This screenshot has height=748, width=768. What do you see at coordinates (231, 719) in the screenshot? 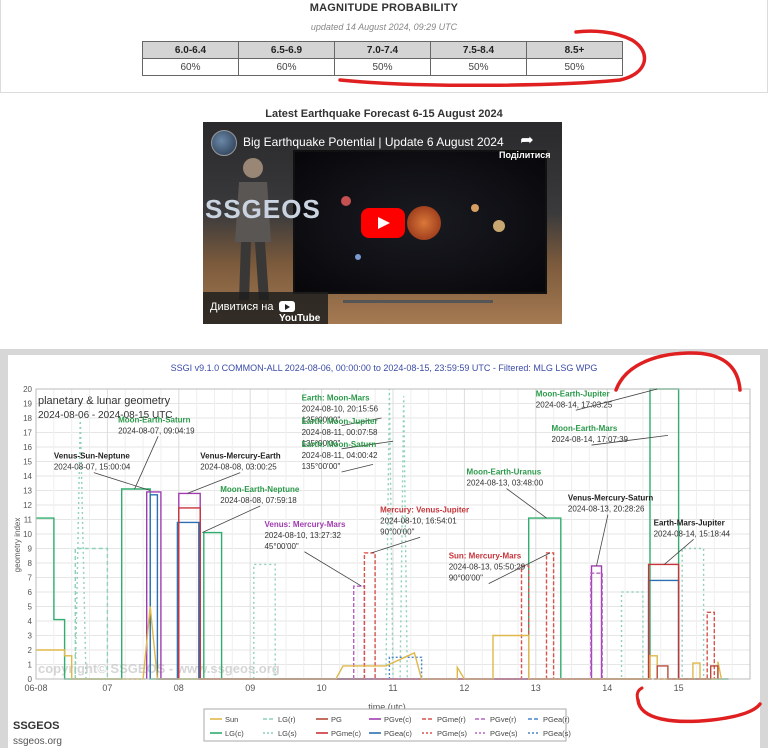
I see `legend-entry: Sun` at bounding box center [231, 719].